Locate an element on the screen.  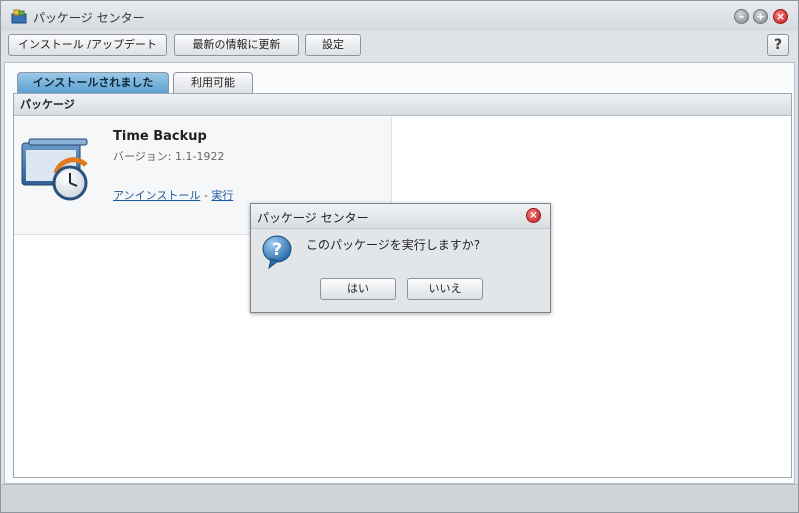
maximize-button: + is located at coordinates (760, 16).